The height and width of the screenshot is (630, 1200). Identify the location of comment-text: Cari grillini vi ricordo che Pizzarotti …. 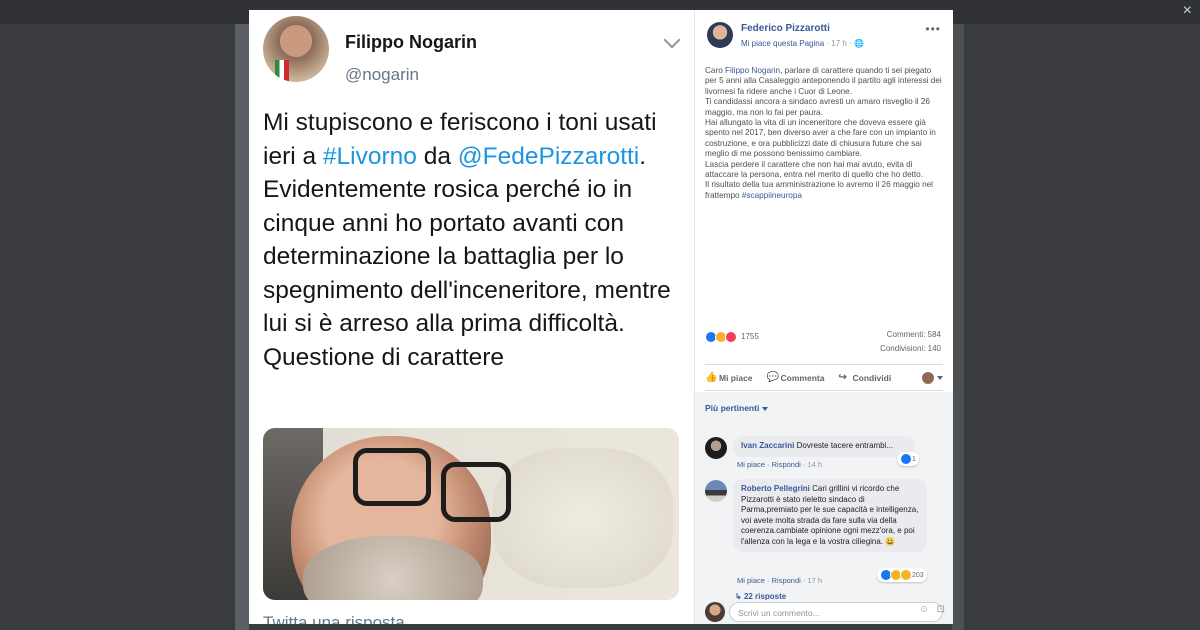
(830, 515).